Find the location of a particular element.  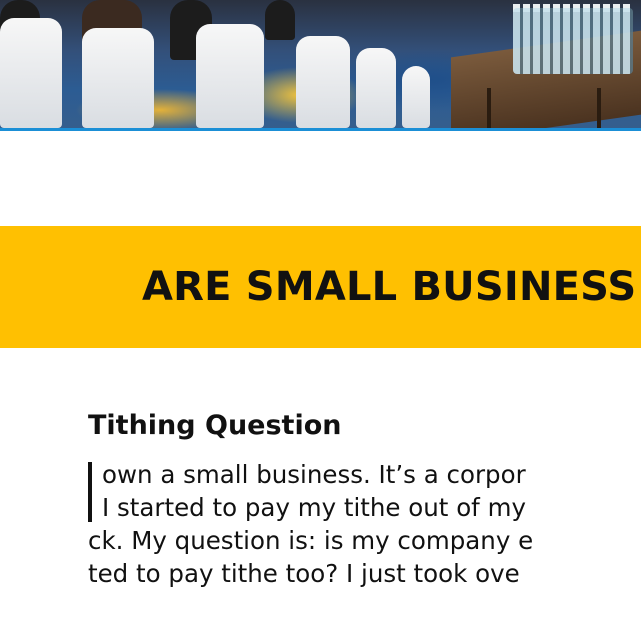

article-line: I started to pay my tithe out of my is located at coordinates (314, 507).